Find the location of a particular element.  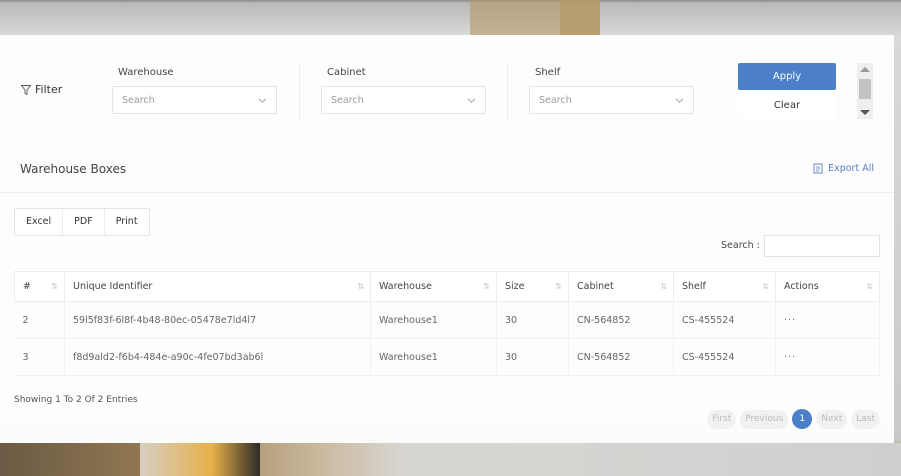

pdf-button: PDF is located at coordinates (84, 222).